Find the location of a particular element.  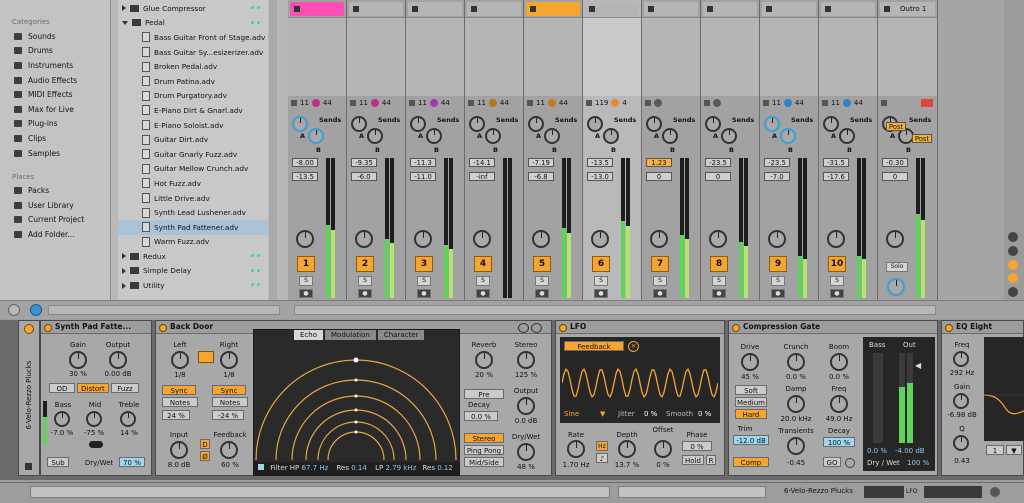

damp-knob is located at coordinates (796, 404).